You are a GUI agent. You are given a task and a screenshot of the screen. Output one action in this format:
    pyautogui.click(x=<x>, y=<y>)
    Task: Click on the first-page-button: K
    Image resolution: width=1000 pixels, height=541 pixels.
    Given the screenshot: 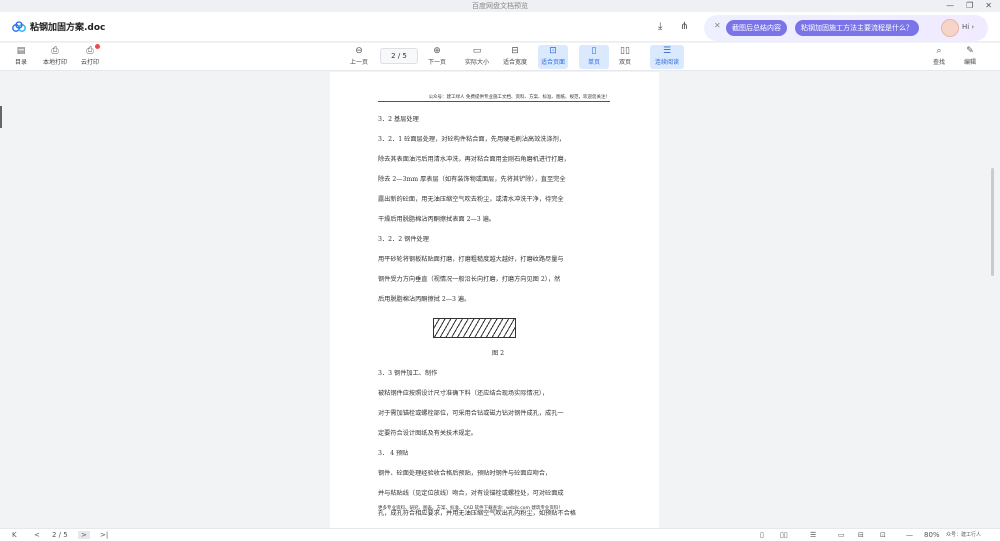 What is the action you would take?
    pyautogui.click(x=14, y=535)
    